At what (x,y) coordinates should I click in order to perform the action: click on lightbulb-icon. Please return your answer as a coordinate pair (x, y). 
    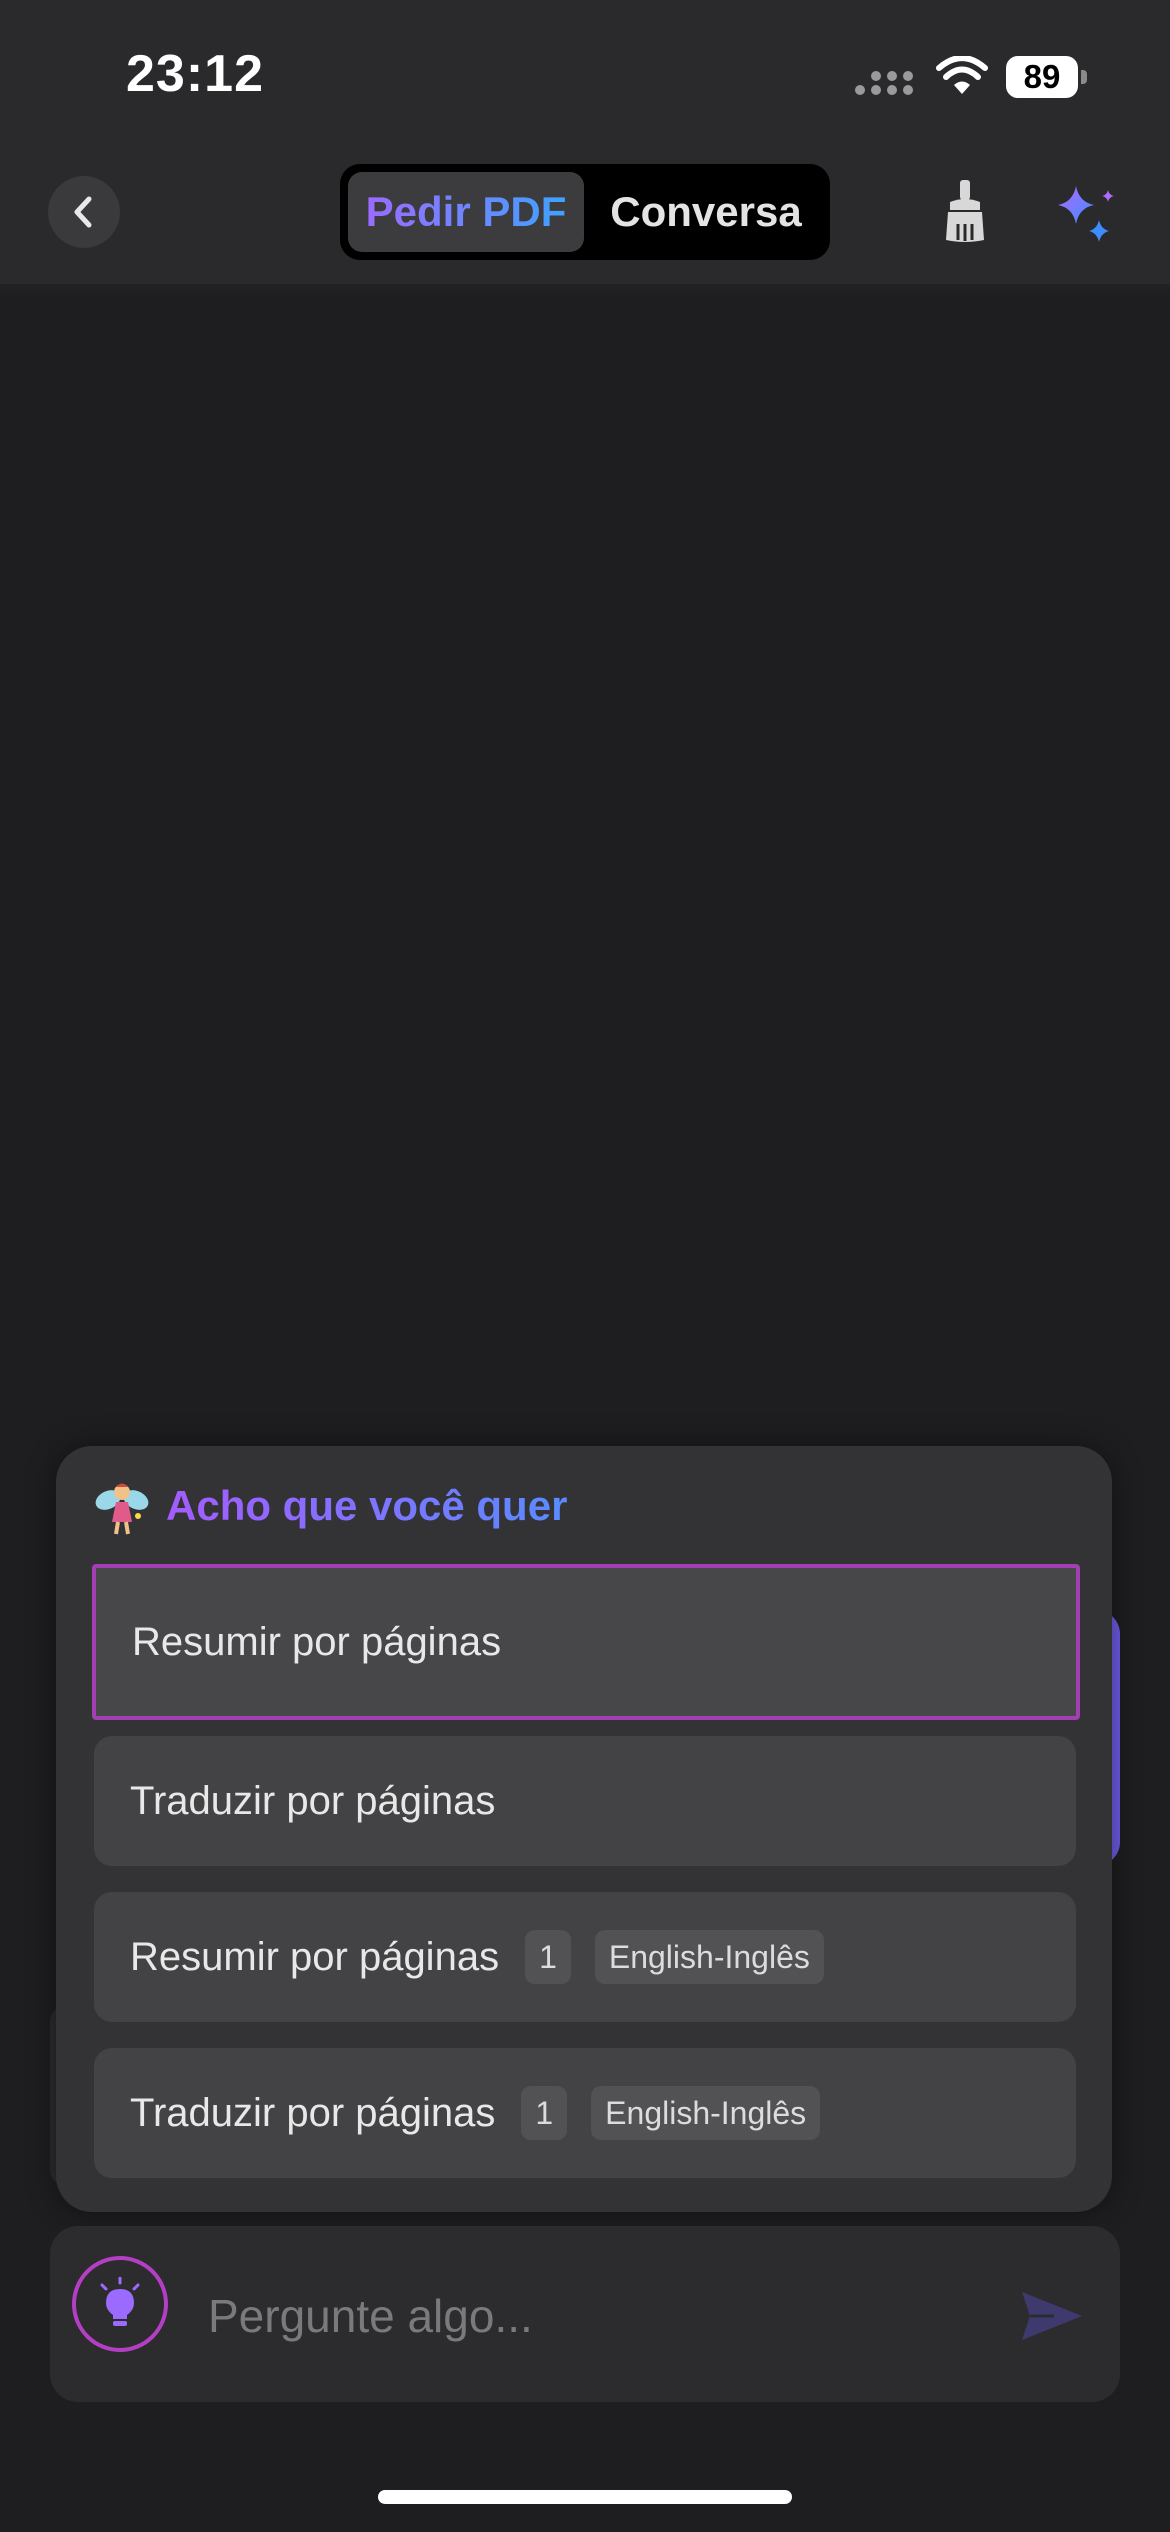
    Looking at the image, I should click on (120, 2301).